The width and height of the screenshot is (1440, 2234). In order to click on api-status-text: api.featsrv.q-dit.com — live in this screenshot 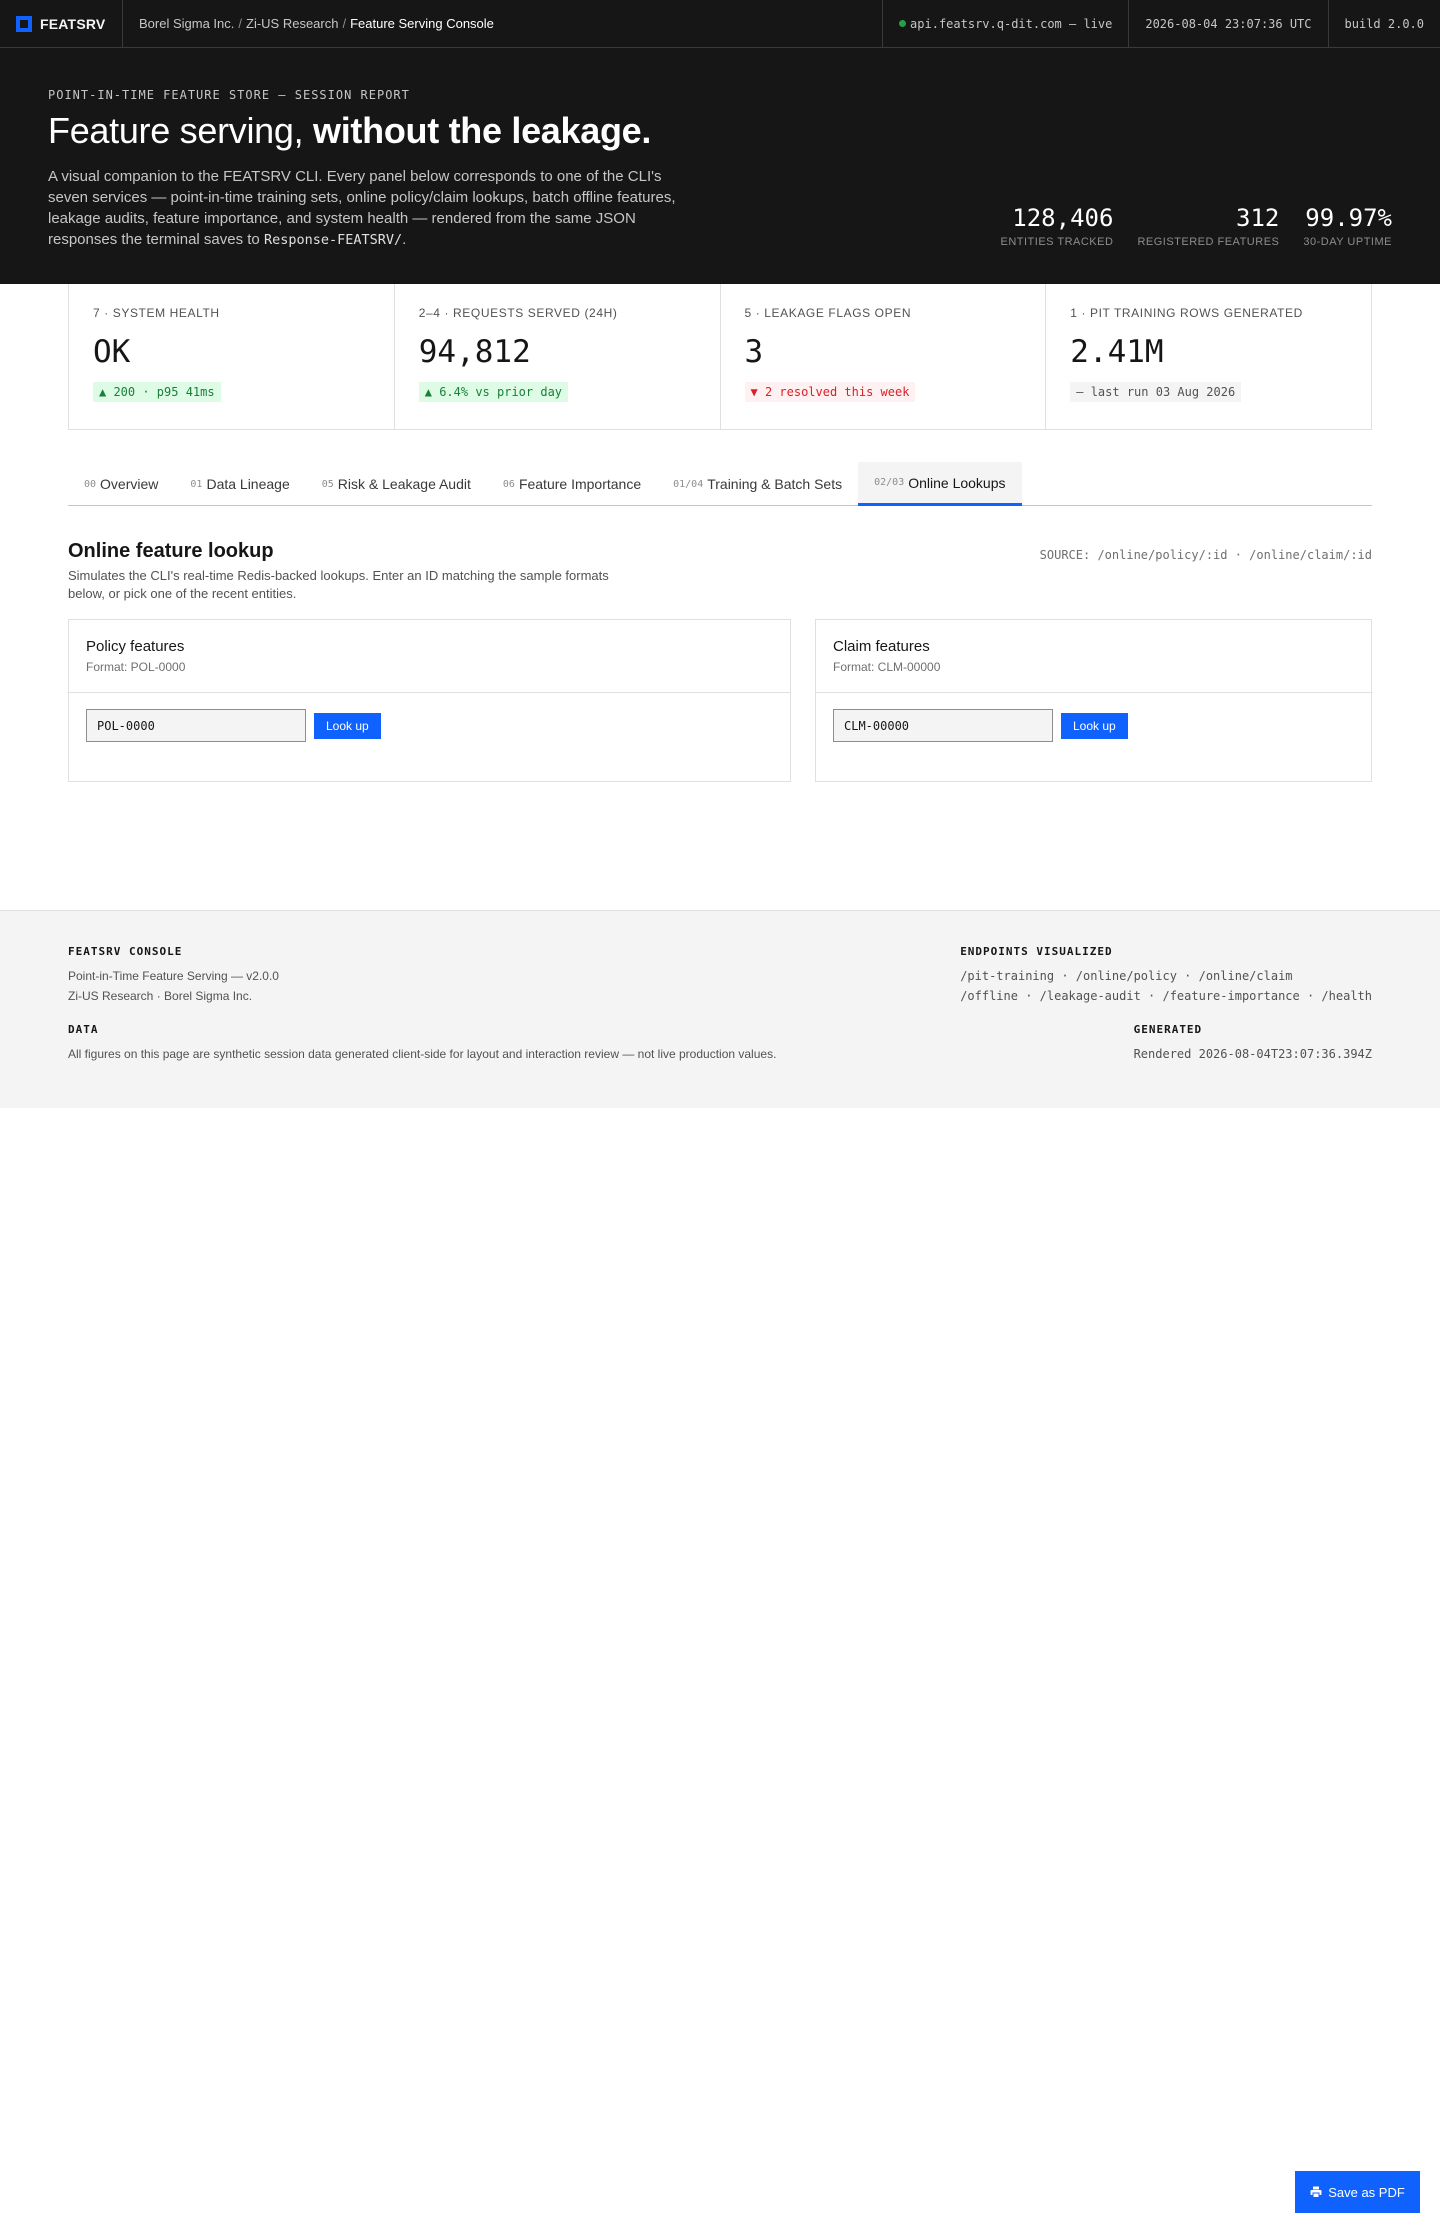, I will do `click(1011, 23)`.